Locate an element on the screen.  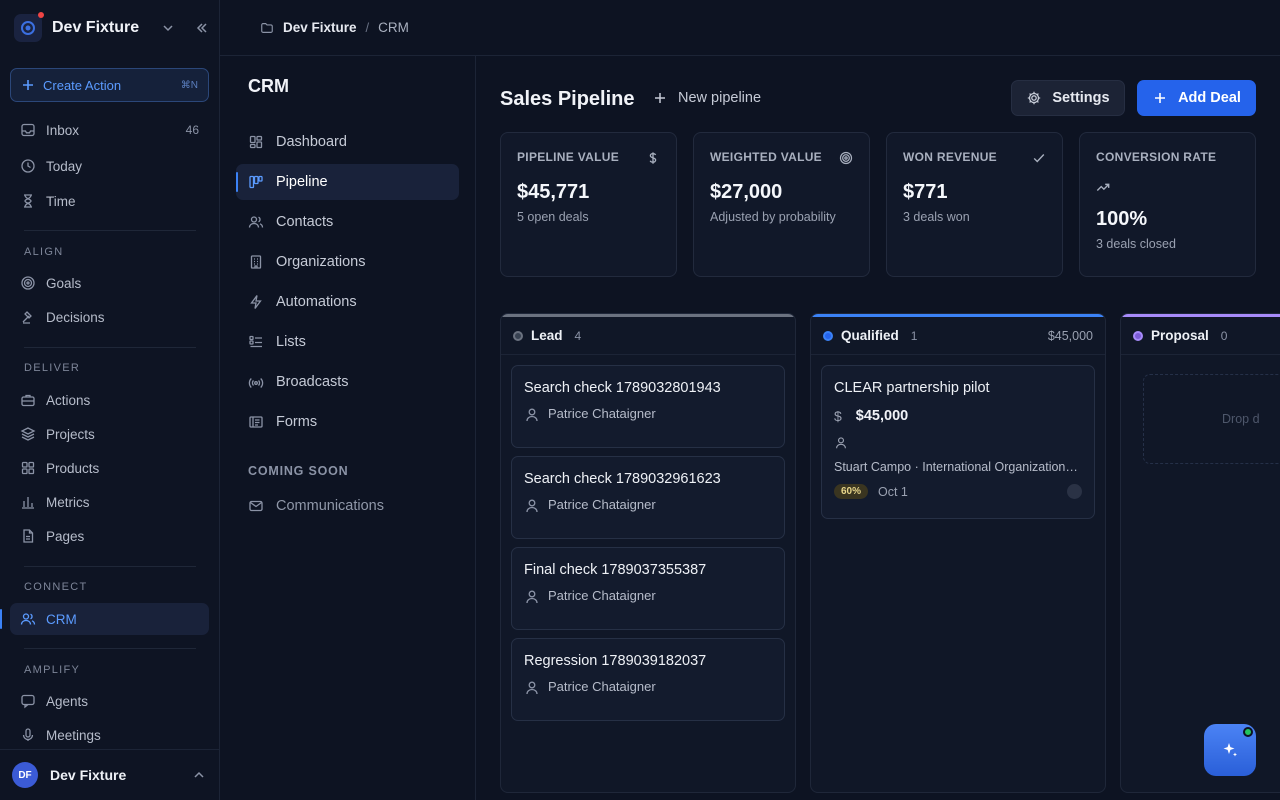
create-action-button: Create Action ⌘N is located at coordinates (109, 85).